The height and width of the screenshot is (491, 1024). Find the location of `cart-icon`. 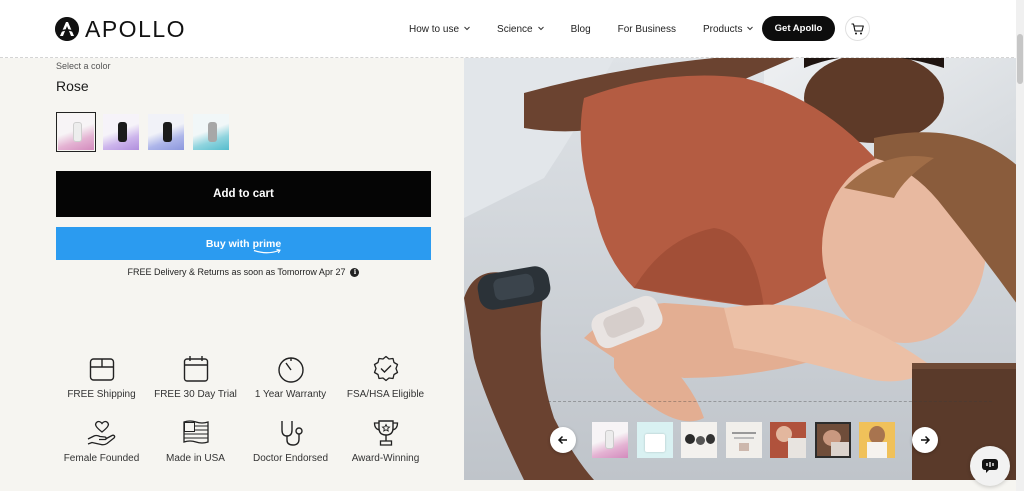

cart-icon is located at coordinates (857, 28).